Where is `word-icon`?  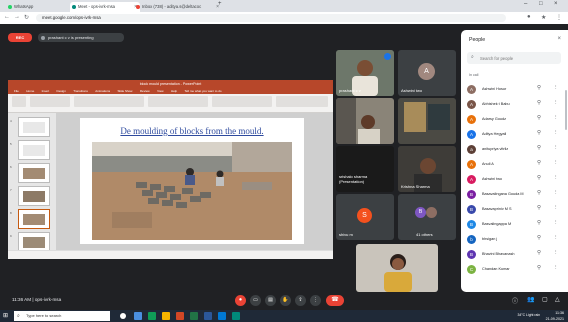
word-icon is located at coordinates (208, 316).